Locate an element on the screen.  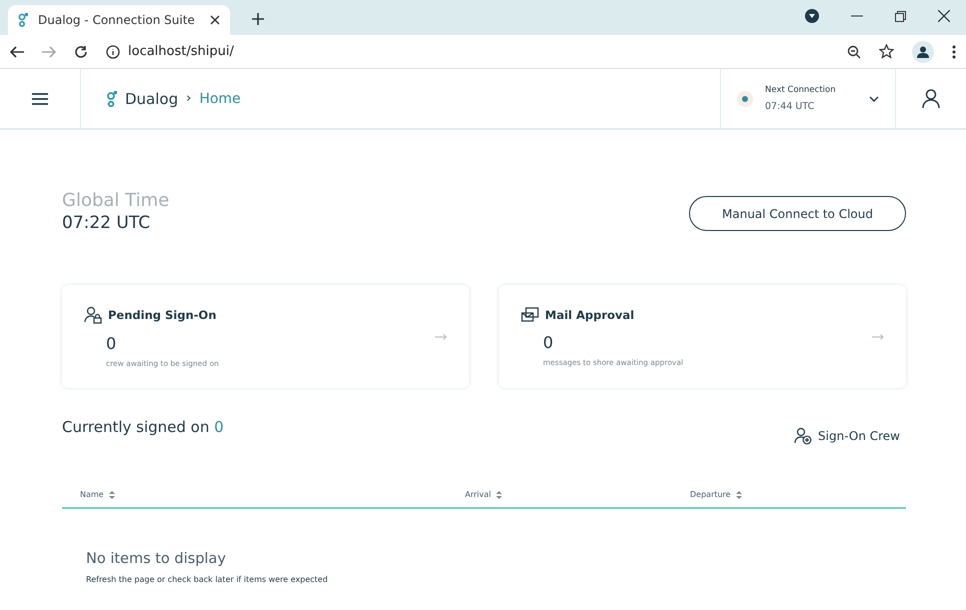
new-tab-icon is located at coordinates (258, 19).